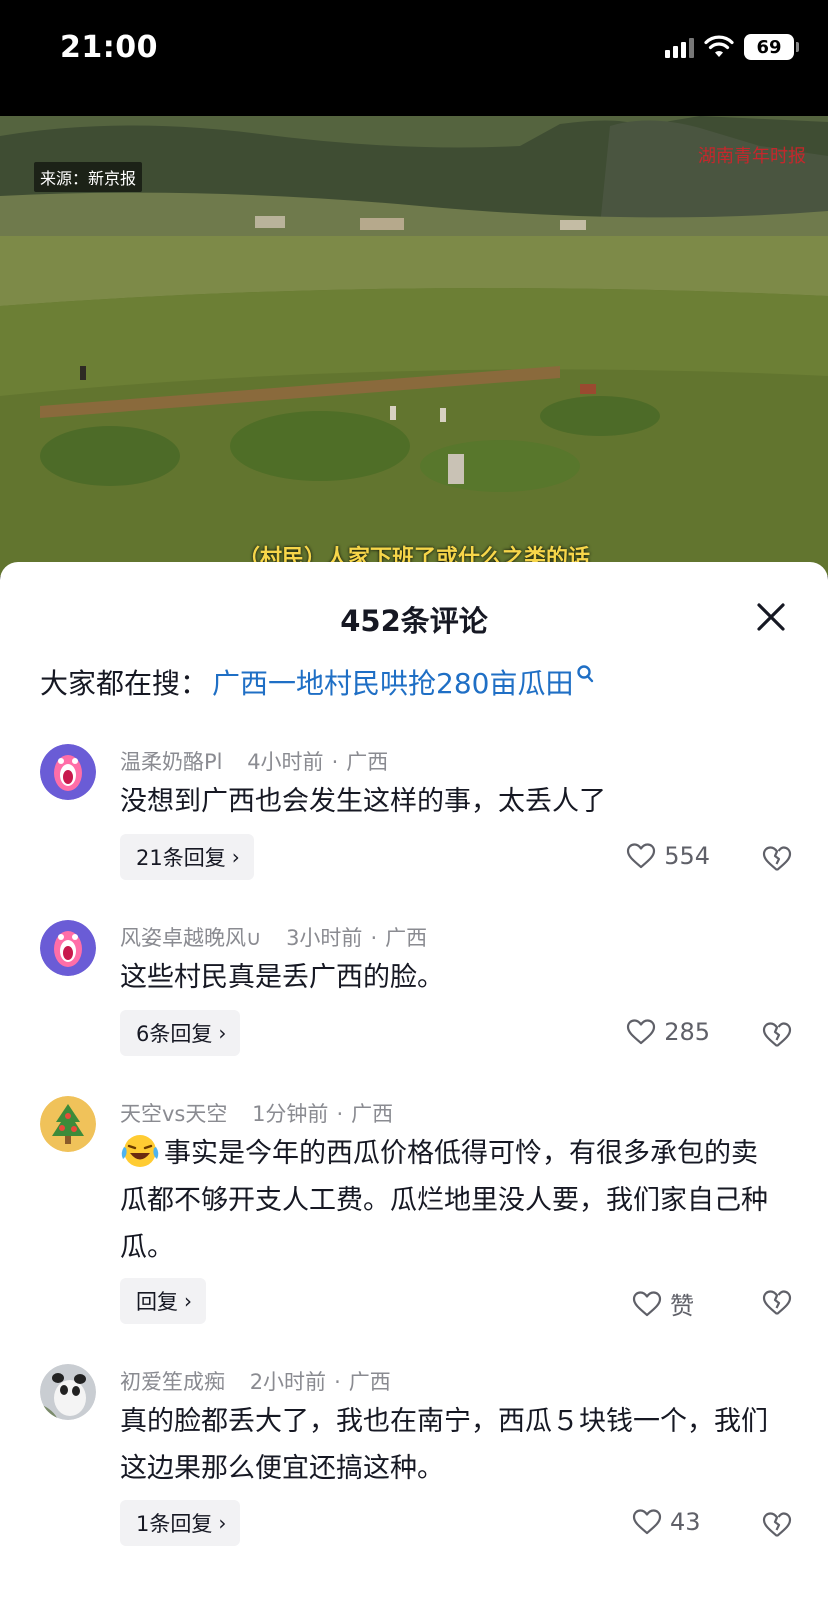 The image size is (828, 1613). I want to click on comment-meta: 温柔奶酪Pl 4小时前 · 广西, so click(254, 762).